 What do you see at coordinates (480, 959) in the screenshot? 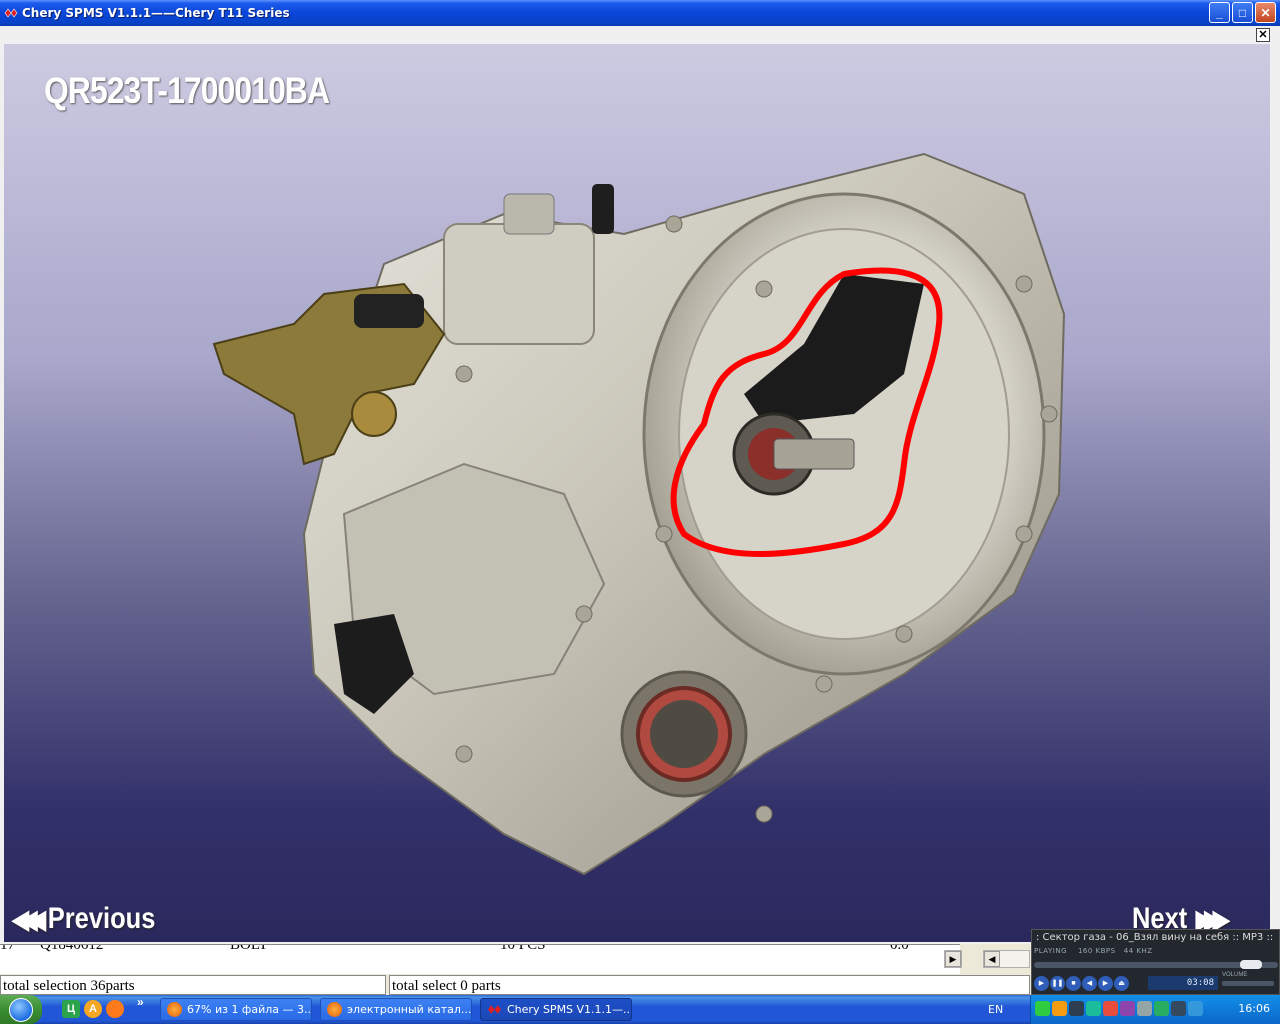
I see `parts-table: 17 Q1840612 BOLT 10 PCS 0.0` at bounding box center [480, 959].